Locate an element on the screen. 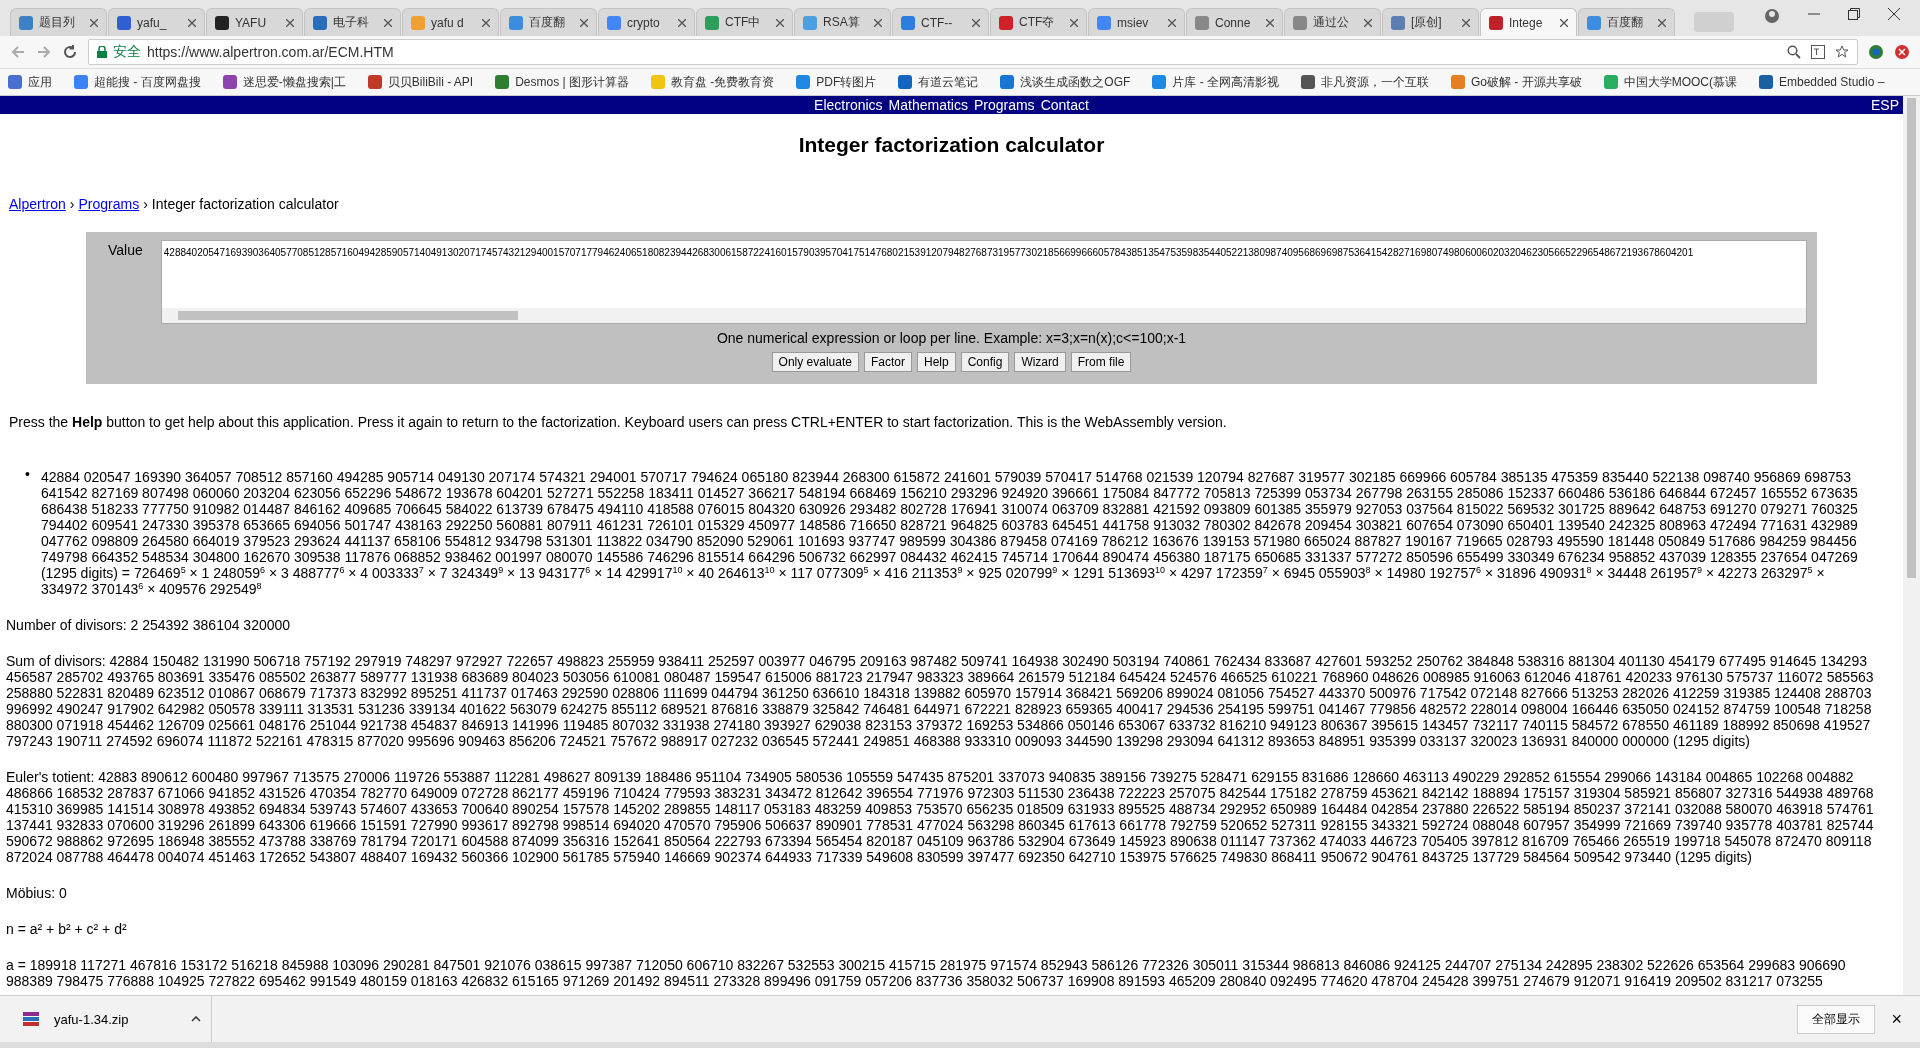  result-text: Möbius: 0 is located at coordinates (36, 893).